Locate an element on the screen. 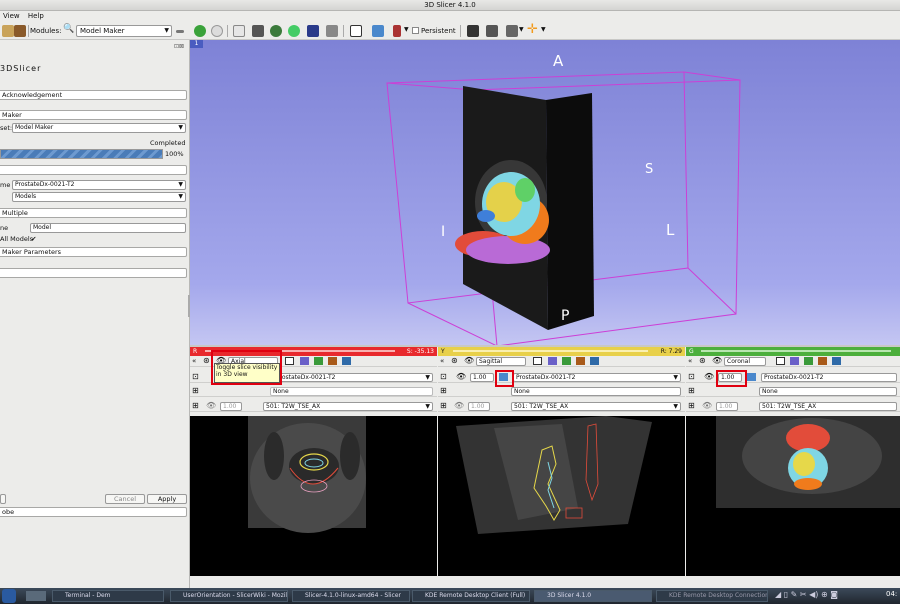 The width and height of the screenshot is (900, 604). red-slice-view is located at coordinates (313, 496).